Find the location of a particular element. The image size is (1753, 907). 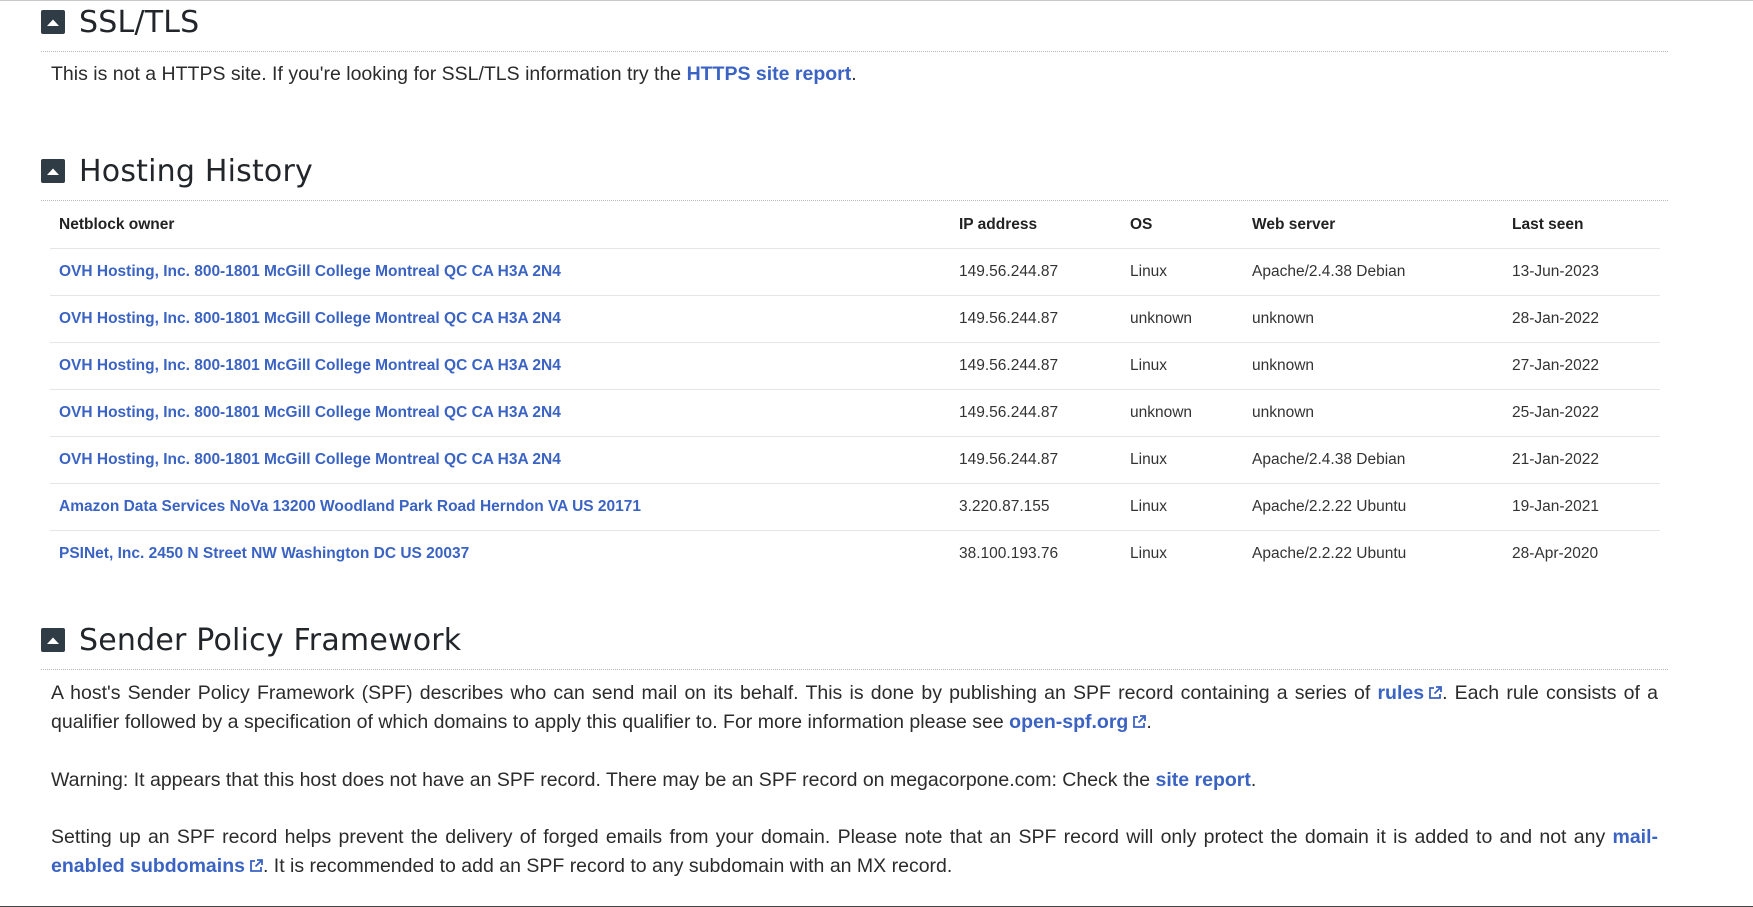

last-seen-cell: 27-Jan-2022 is located at coordinates (1581, 366).